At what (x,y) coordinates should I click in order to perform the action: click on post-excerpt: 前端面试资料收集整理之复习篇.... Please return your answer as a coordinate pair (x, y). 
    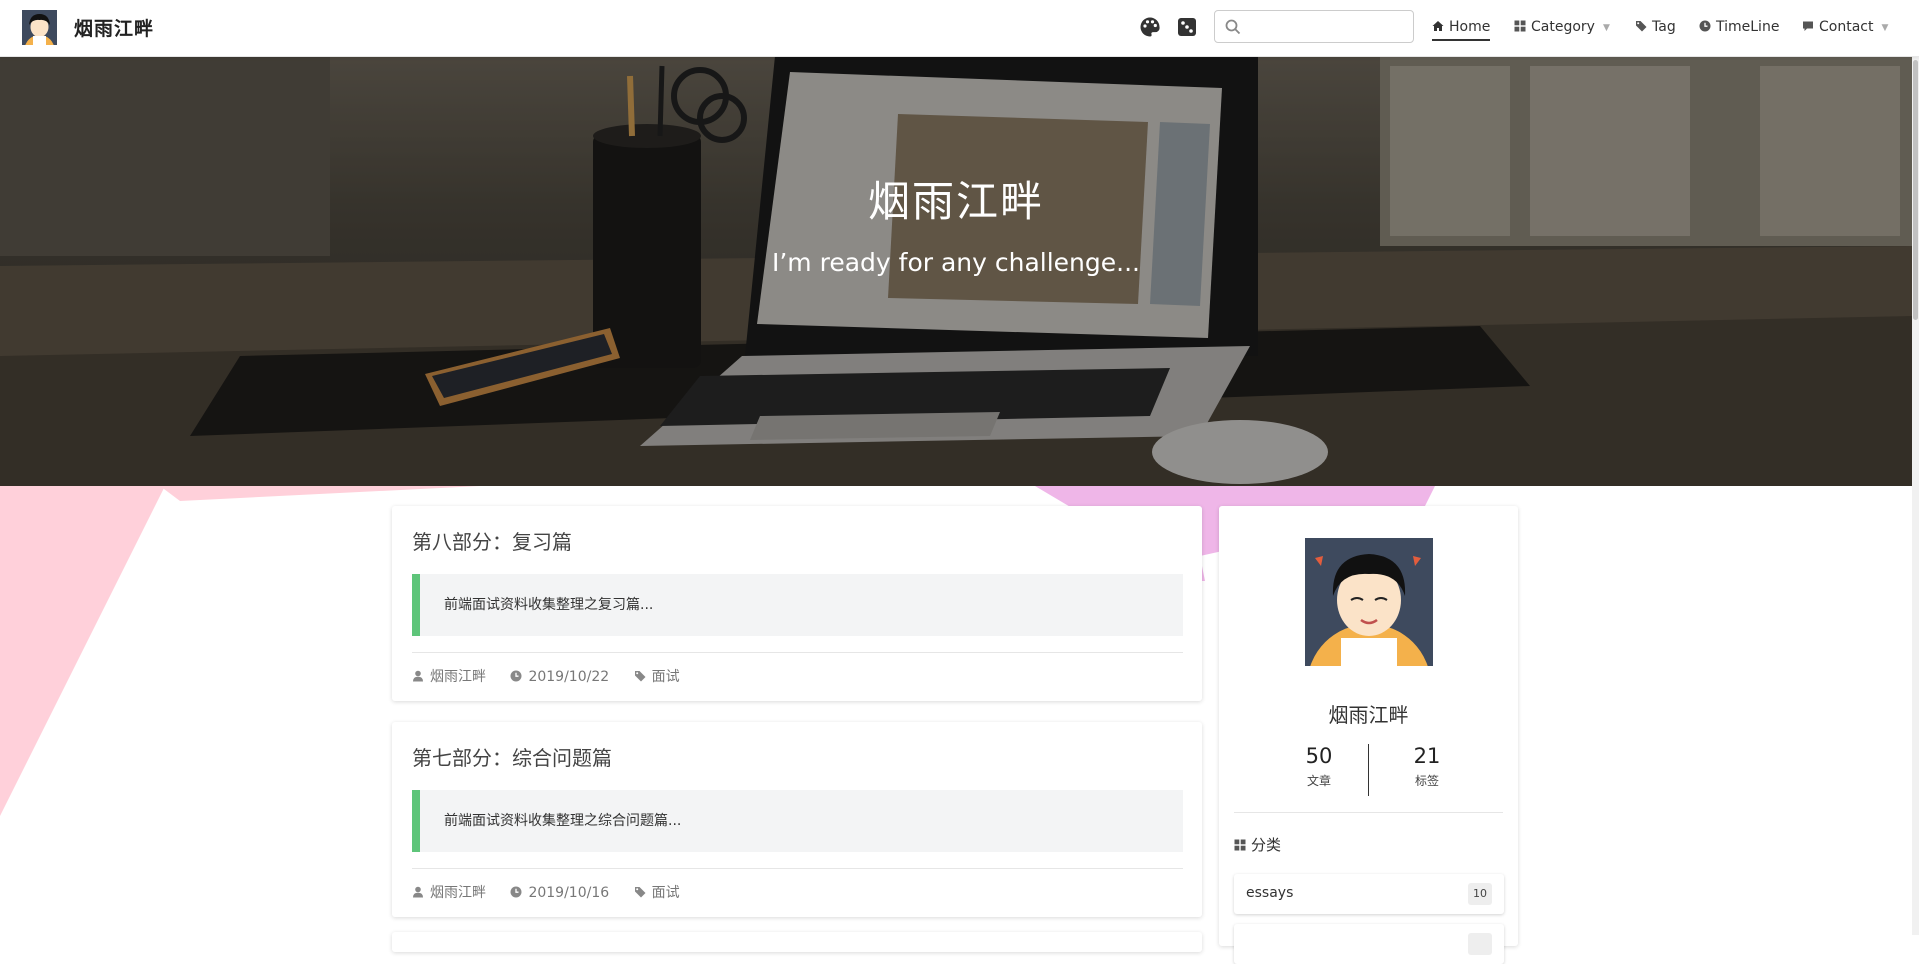
    Looking at the image, I should click on (797, 605).